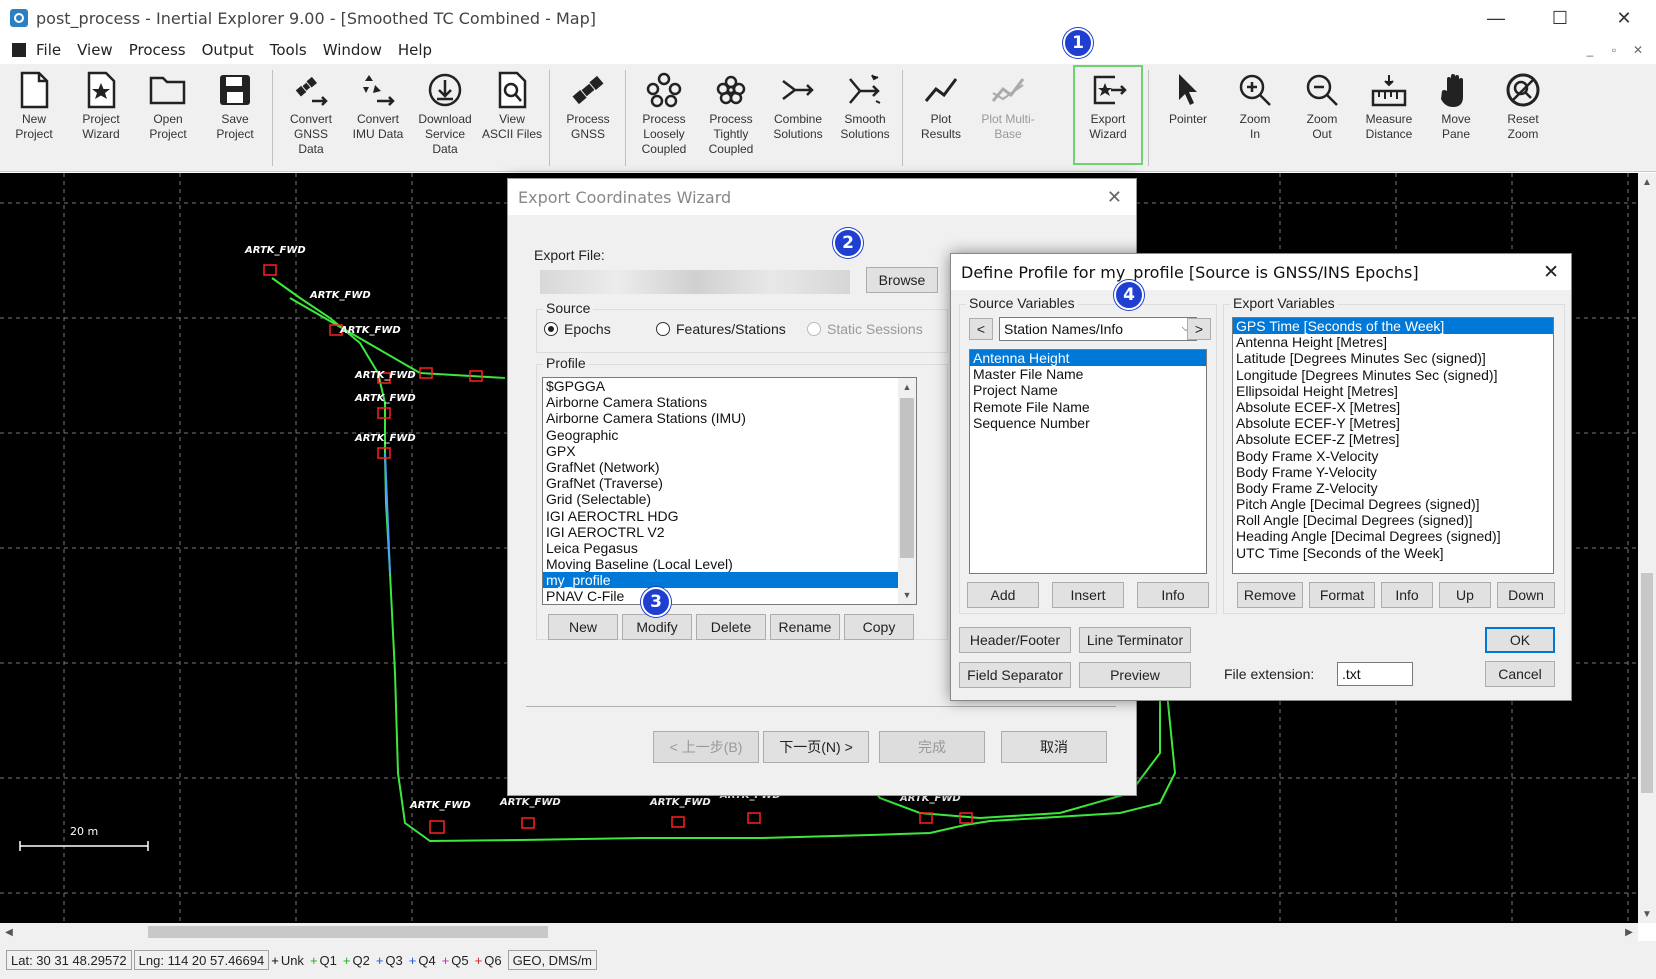 The width and height of the screenshot is (1656, 979). I want to click on menu-tools: Tools, so click(288, 50).